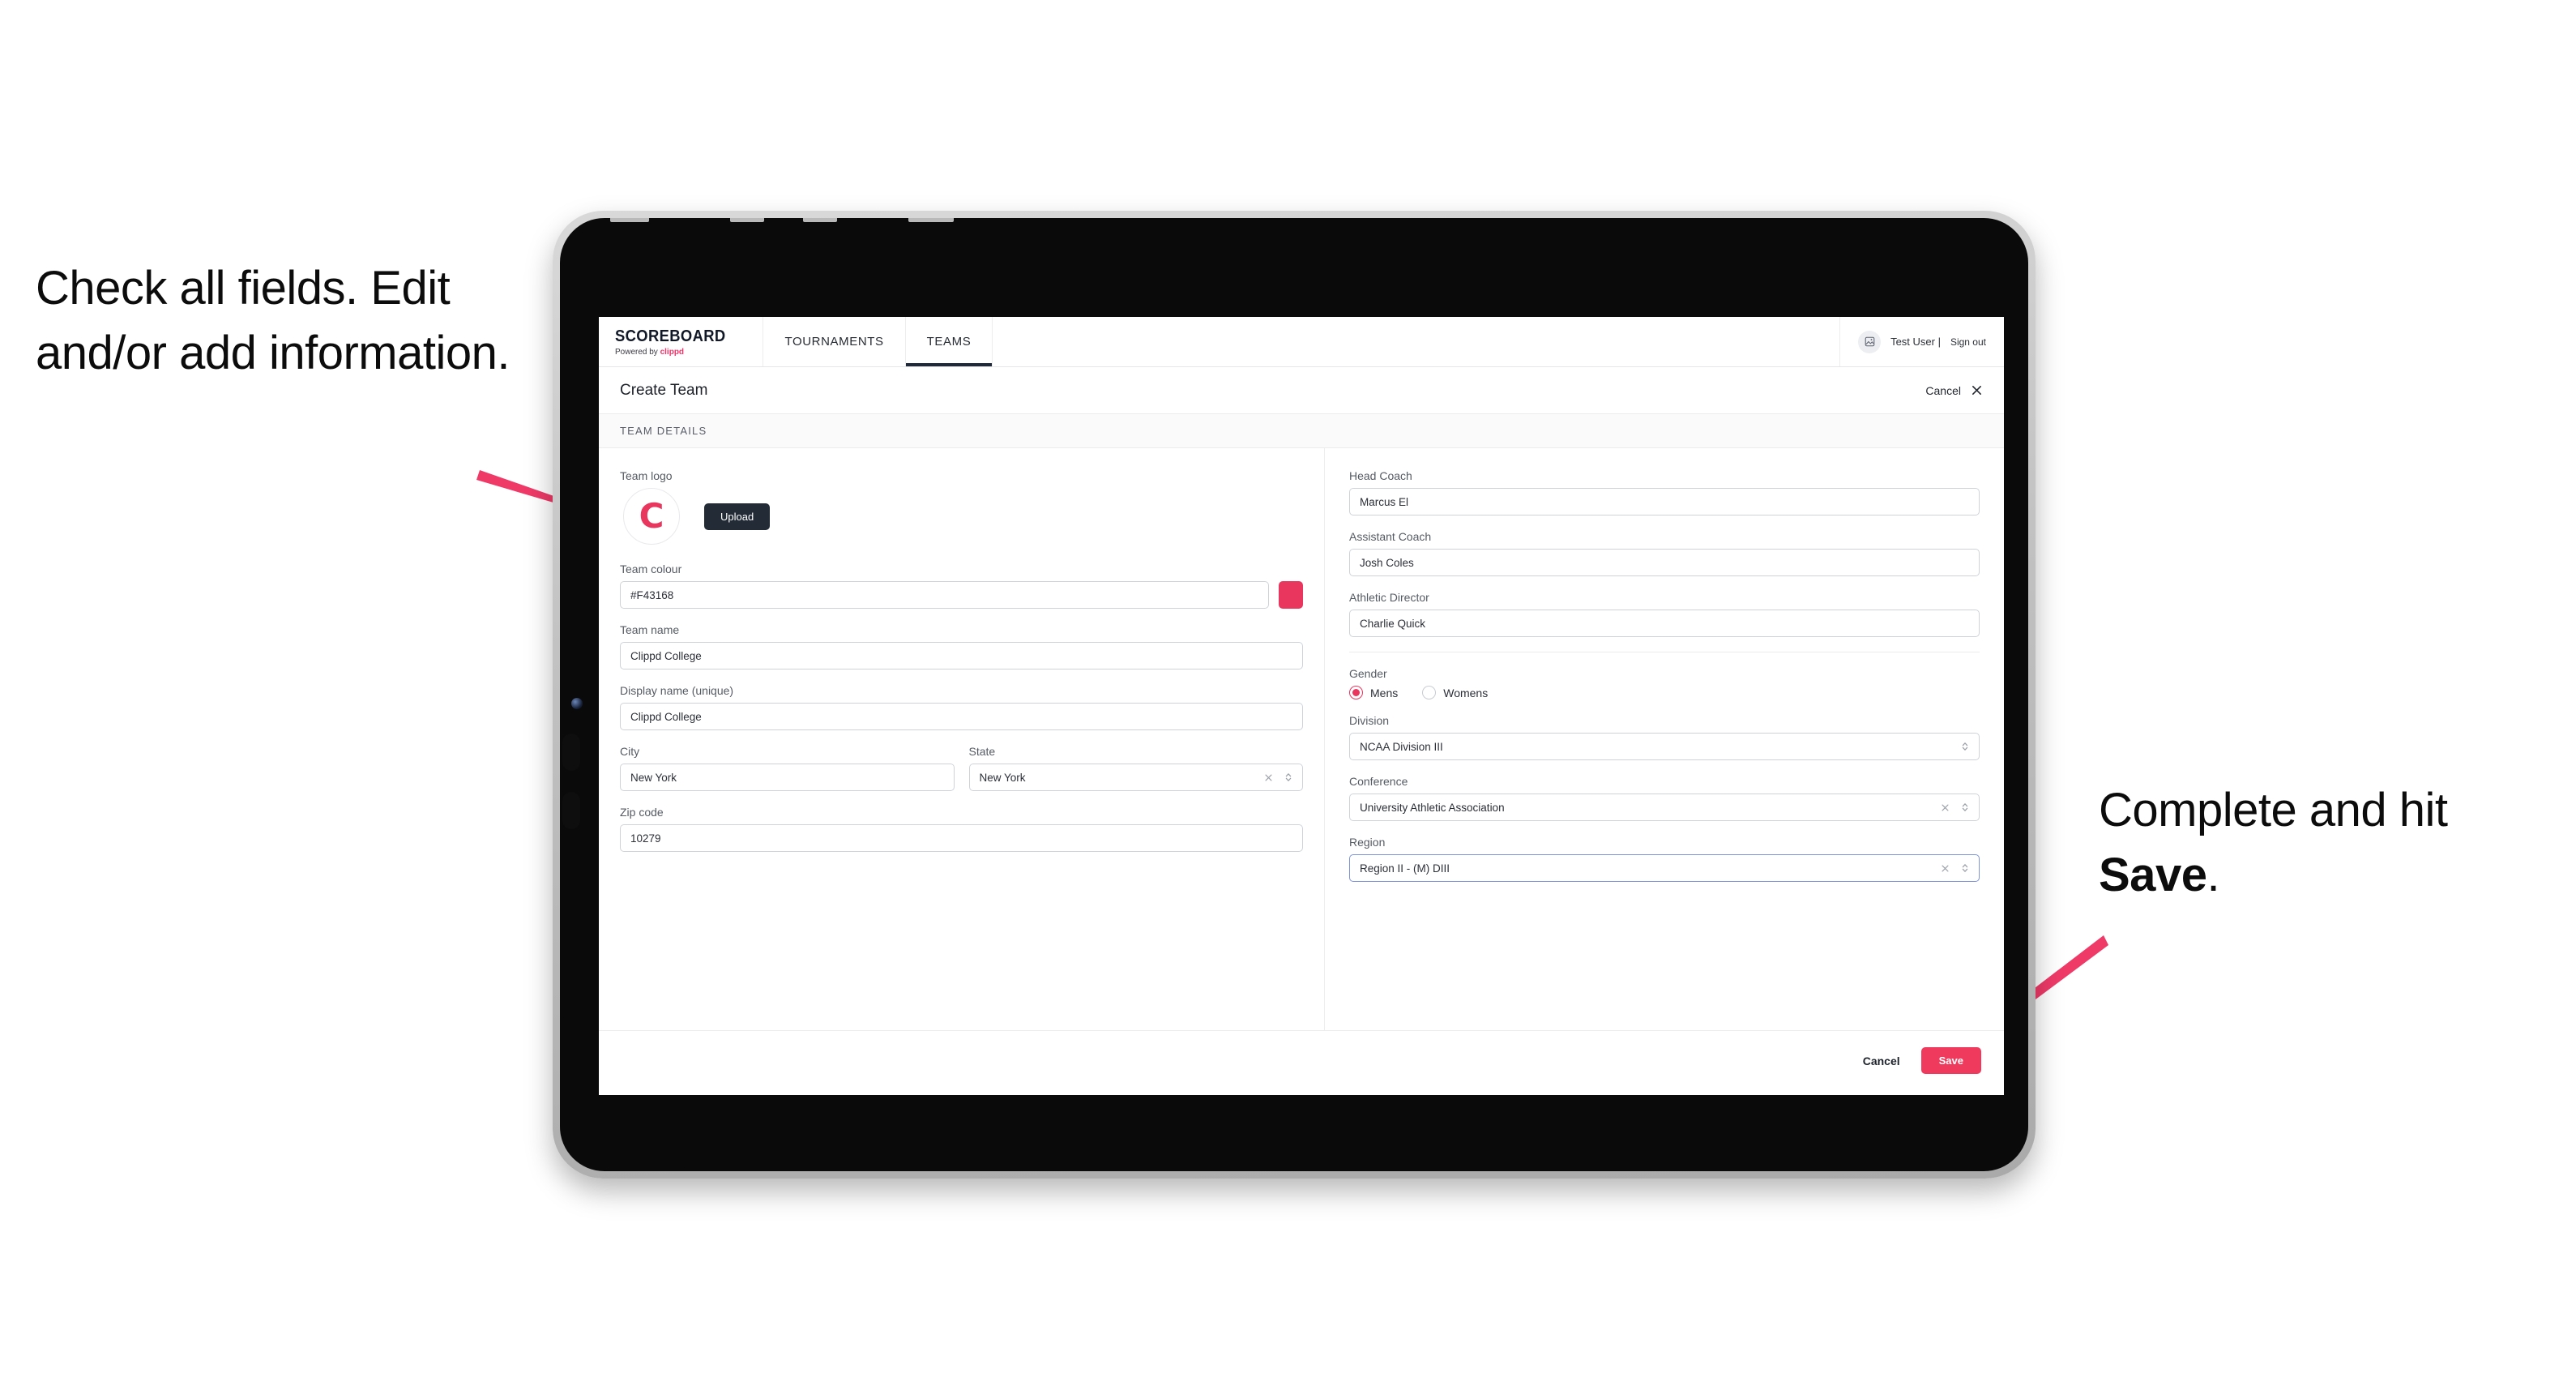  I want to click on sign-out-link: Sign out, so click(1968, 342).